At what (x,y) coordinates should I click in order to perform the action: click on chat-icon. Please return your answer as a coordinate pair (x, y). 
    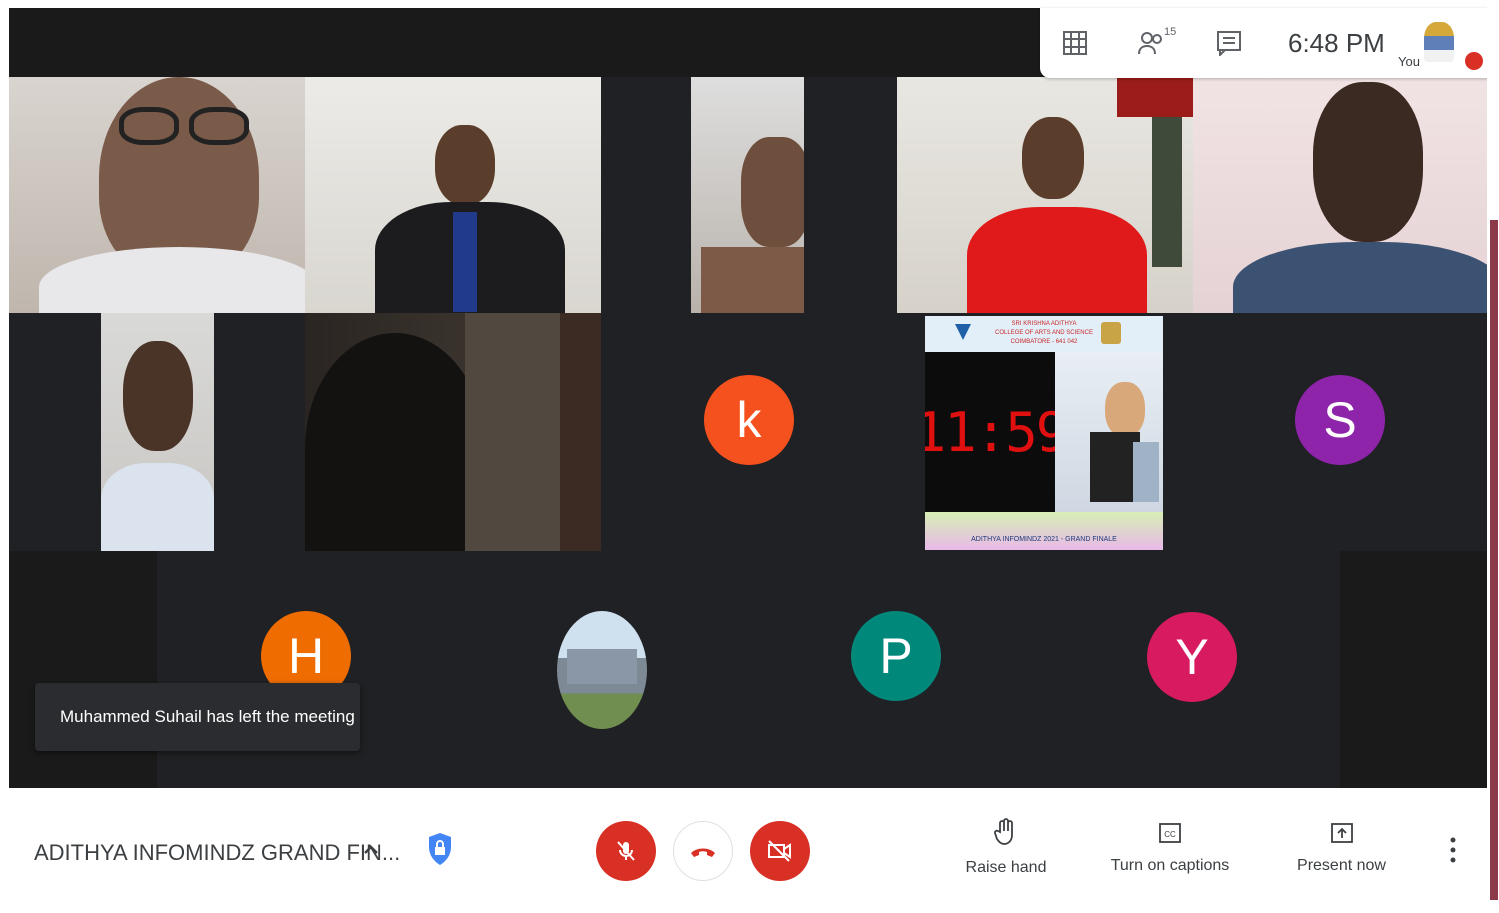
    Looking at the image, I should click on (1229, 46).